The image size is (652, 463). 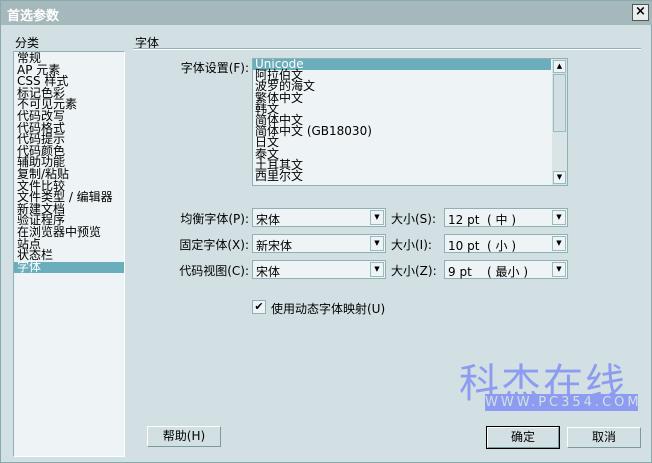 What do you see at coordinates (326, 13) in the screenshot?
I see `title-bar: 首选参数 ×` at bounding box center [326, 13].